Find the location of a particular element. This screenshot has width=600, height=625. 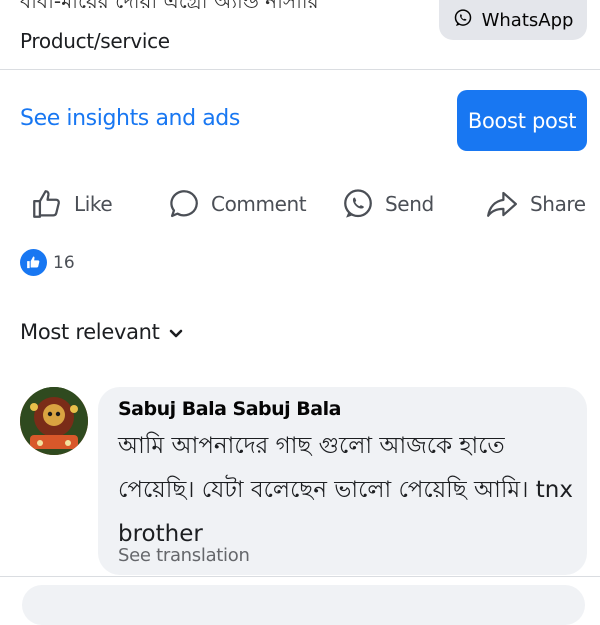

page-category: Product/service is located at coordinates (95, 41).